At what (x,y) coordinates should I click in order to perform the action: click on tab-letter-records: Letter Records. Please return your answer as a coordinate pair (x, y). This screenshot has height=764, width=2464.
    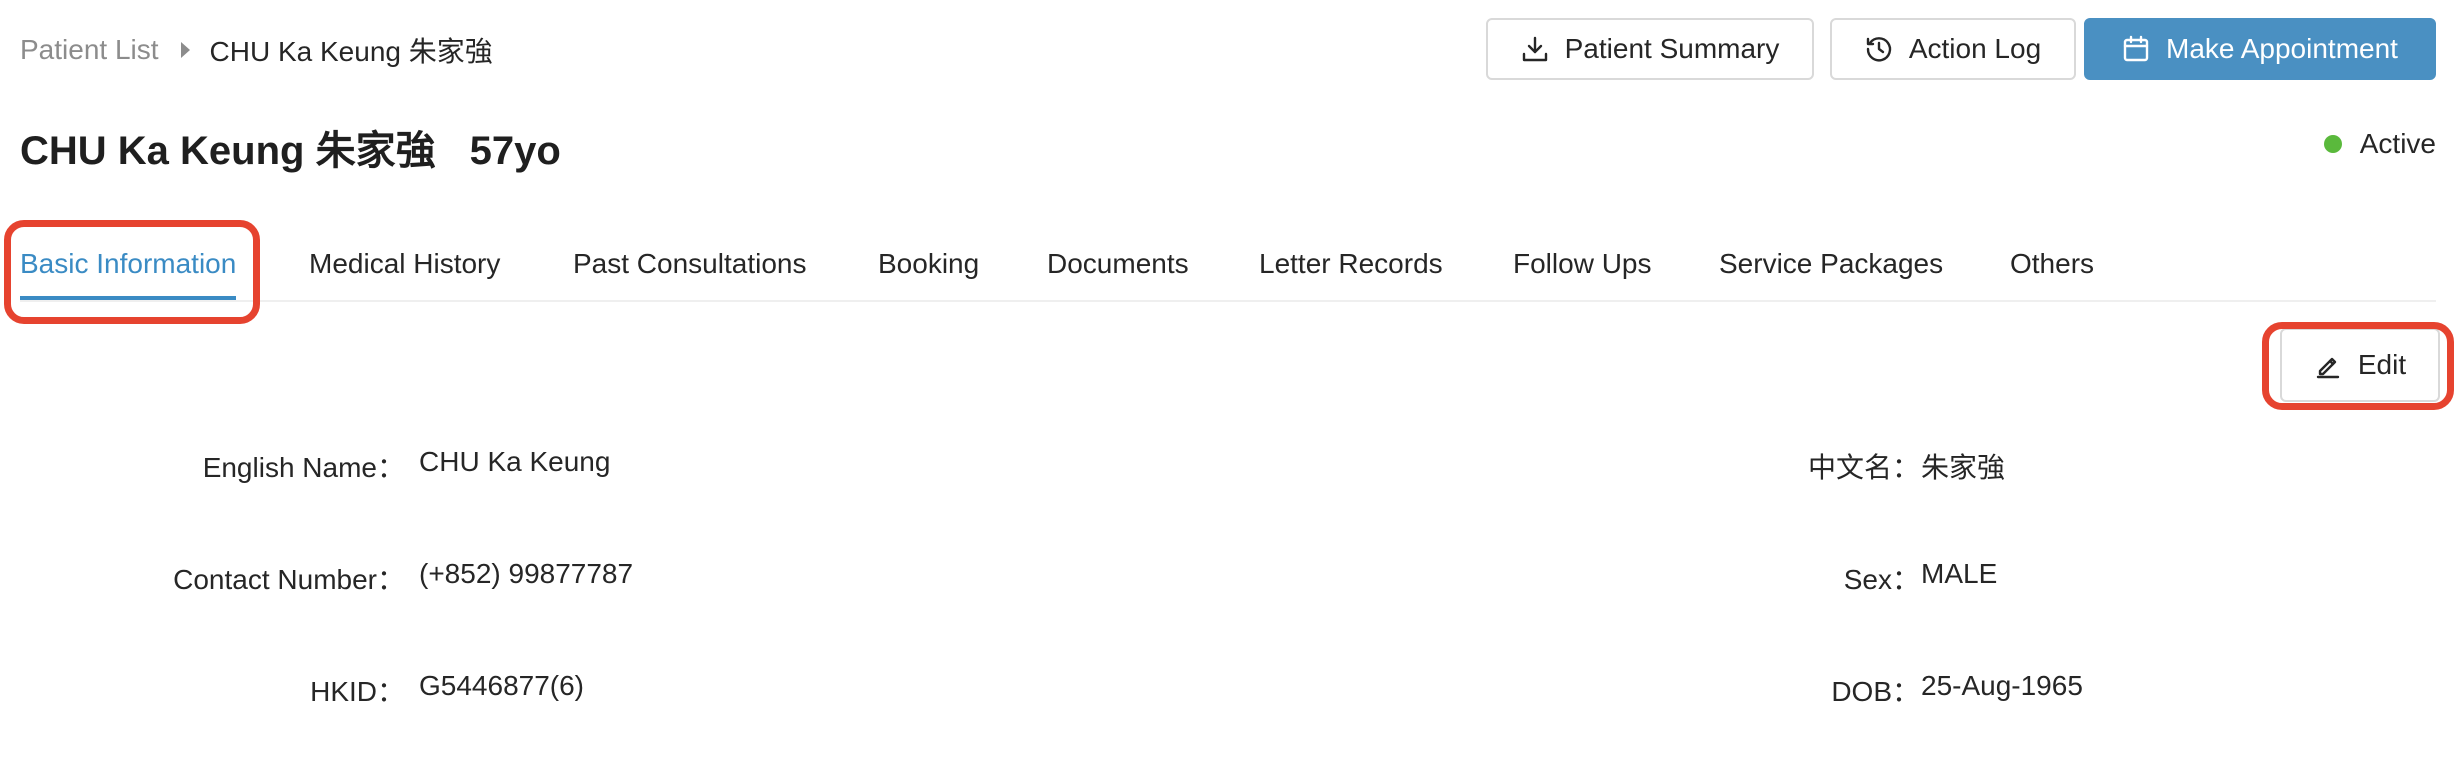
    Looking at the image, I should click on (1351, 264).